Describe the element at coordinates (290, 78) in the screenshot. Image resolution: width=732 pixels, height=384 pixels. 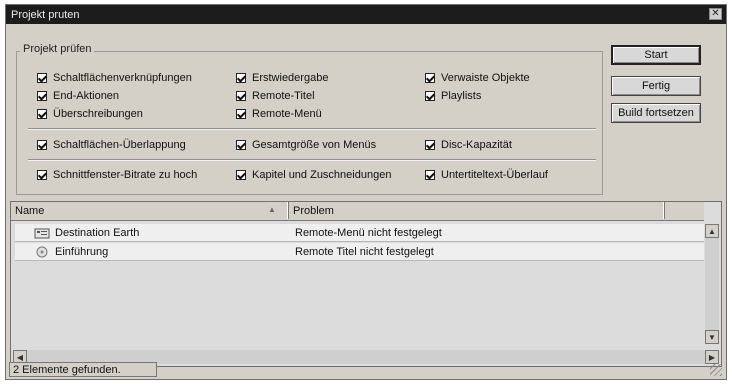
I see `checkbox-label: Erstwiedergabe` at that location.